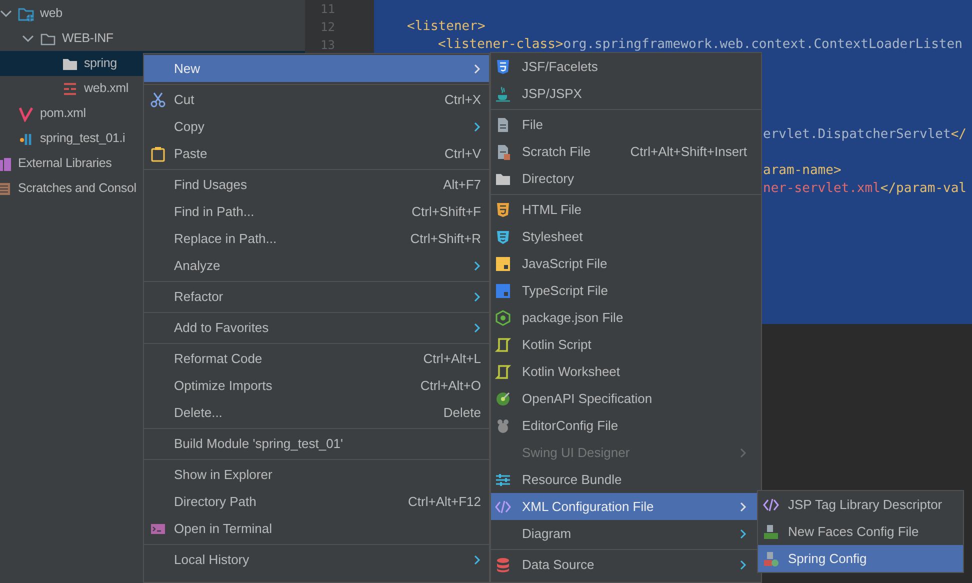 The height and width of the screenshot is (583, 972). What do you see at coordinates (802, 171) in the screenshot?
I see `code-line: aram-name>` at bounding box center [802, 171].